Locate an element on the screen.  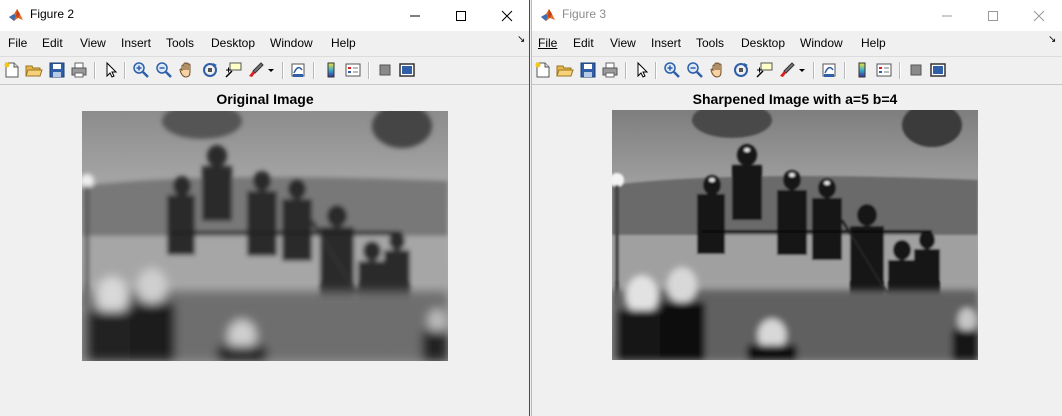
pan-hand-icon is located at coordinates (716, 70).